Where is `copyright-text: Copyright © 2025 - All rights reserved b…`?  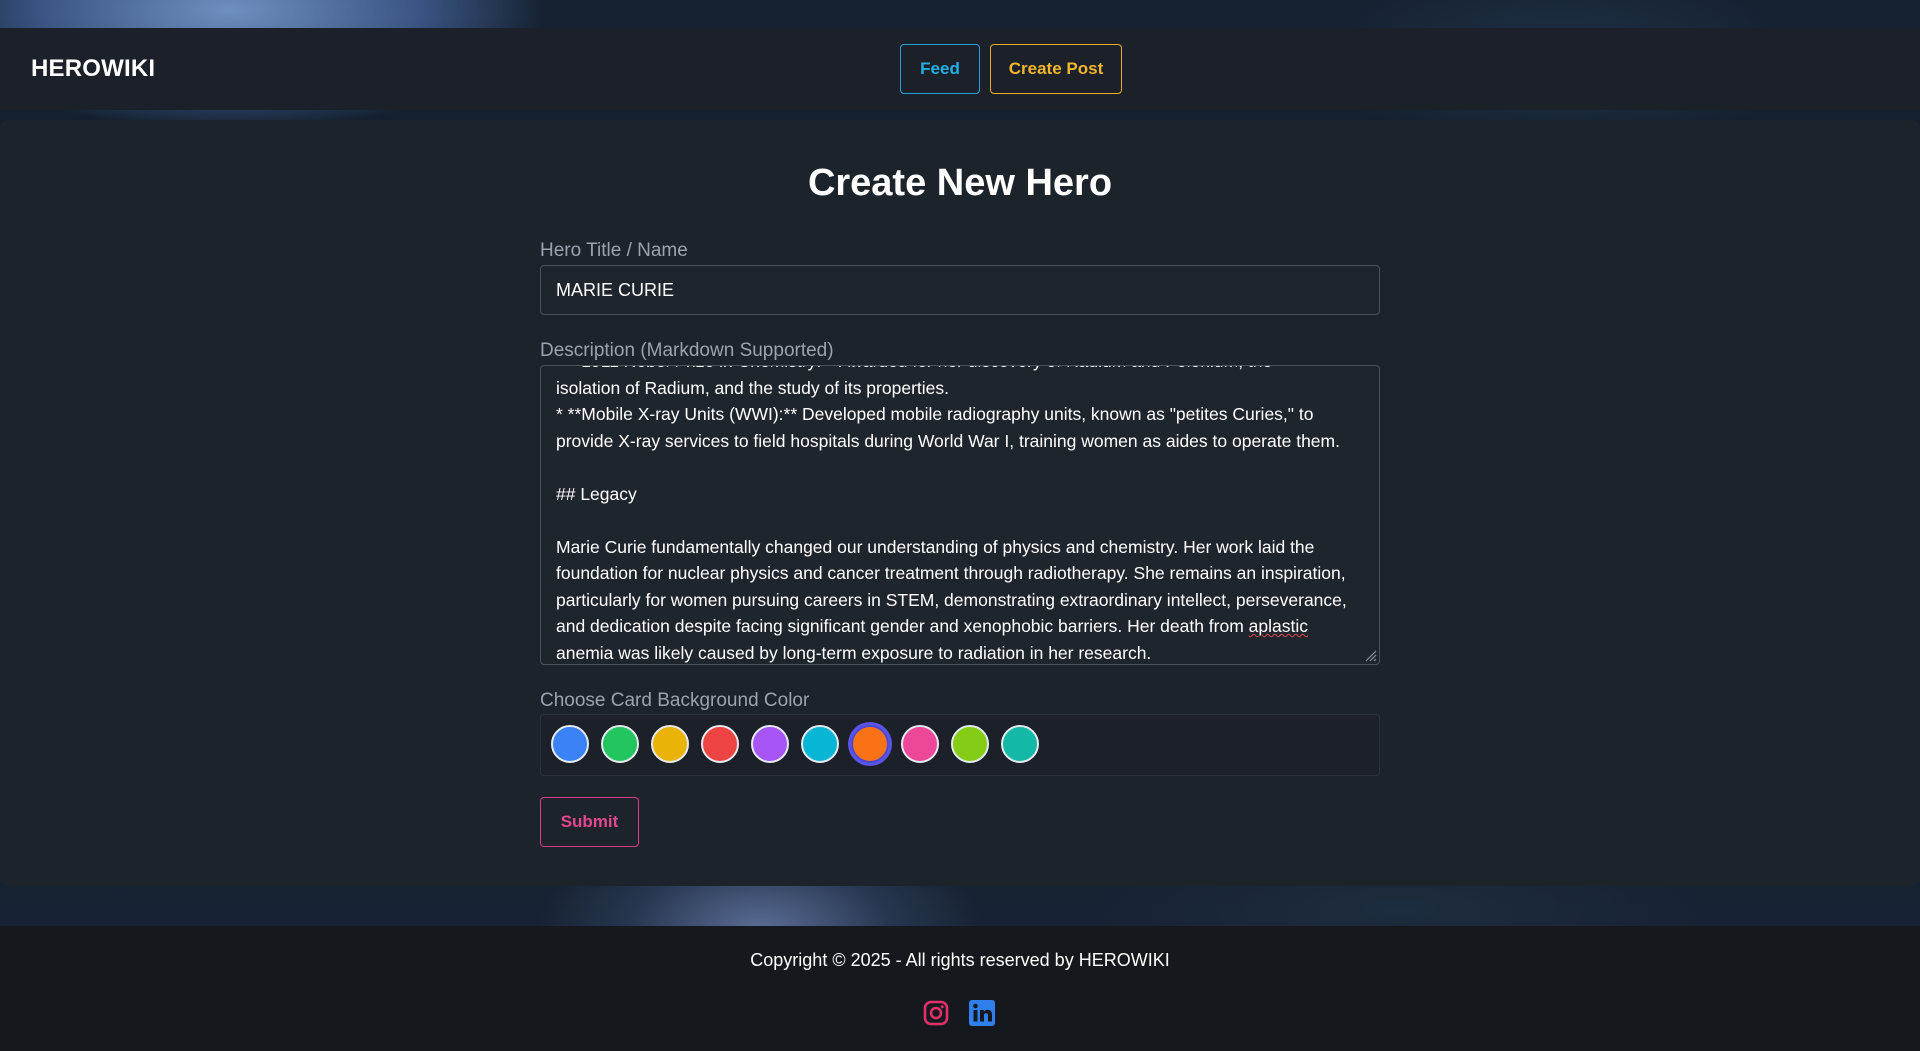 copyright-text: Copyright © 2025 - All rights reserved b… is located at coordinates (960, 960).